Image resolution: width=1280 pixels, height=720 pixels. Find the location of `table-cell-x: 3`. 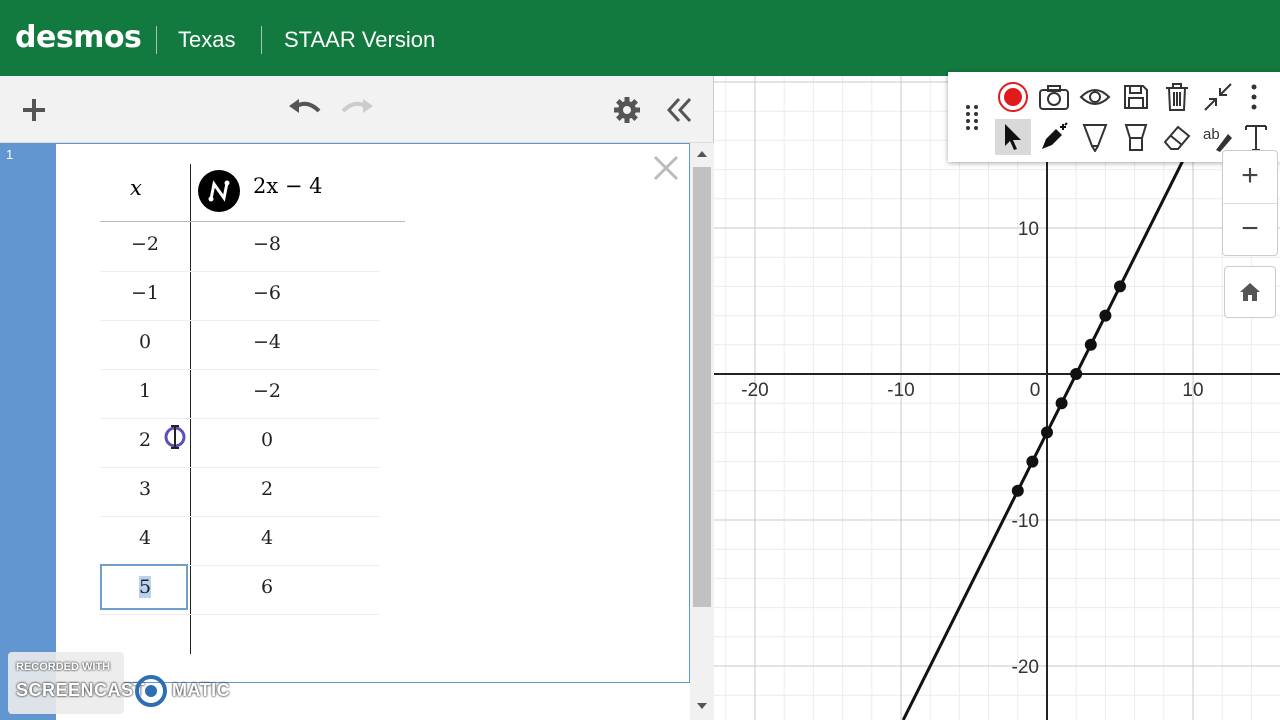

table-cell-x: 3 is located at coordinates (145, 489).